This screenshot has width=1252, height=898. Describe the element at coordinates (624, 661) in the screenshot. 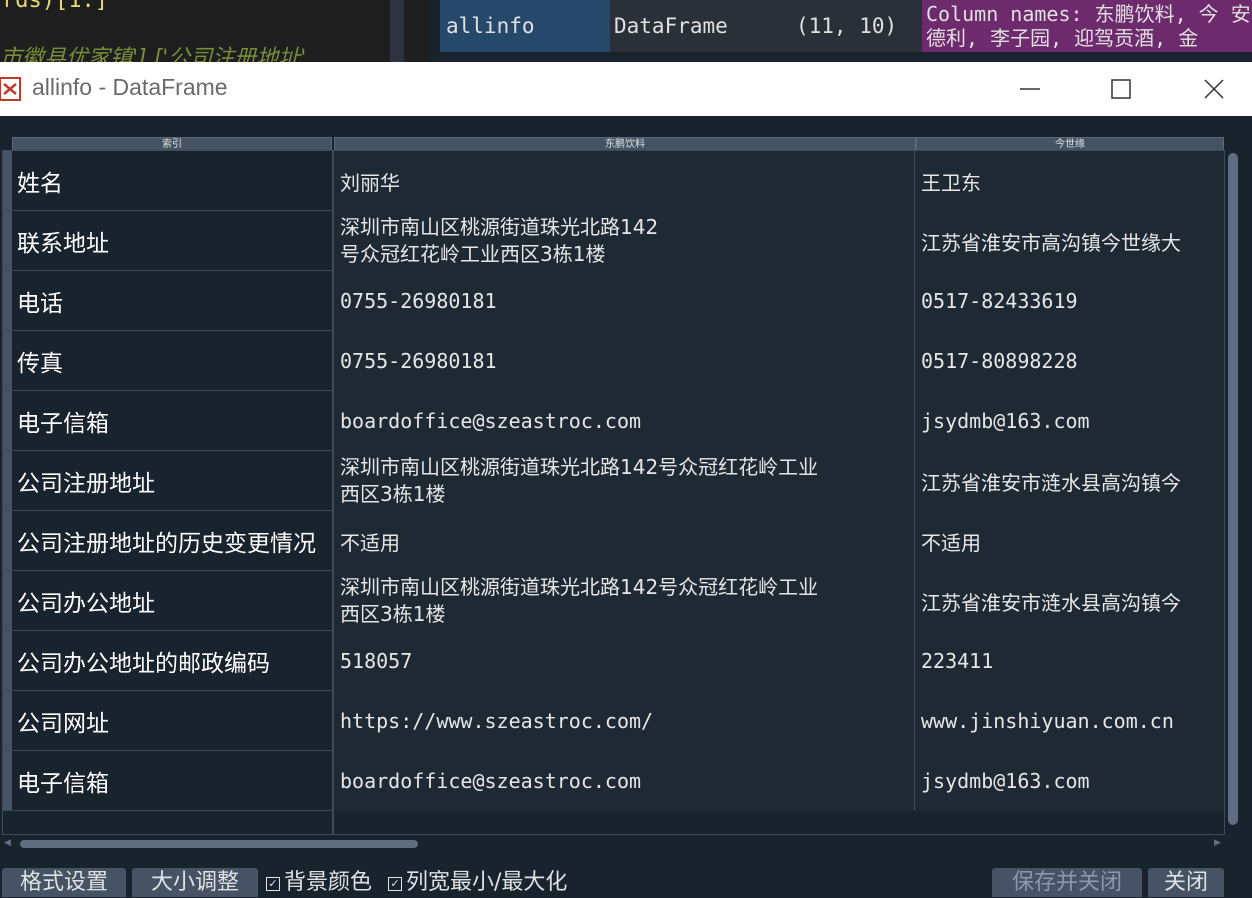

I see `table-cell: 518057` at that location.